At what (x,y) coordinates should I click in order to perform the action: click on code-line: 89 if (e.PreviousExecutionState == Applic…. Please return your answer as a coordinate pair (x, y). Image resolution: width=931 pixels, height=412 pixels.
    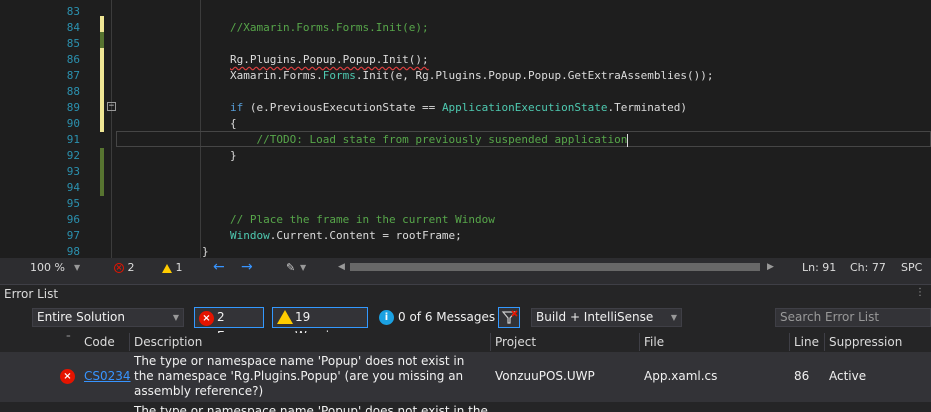
    Looking at the image, I should click on (465, 108).